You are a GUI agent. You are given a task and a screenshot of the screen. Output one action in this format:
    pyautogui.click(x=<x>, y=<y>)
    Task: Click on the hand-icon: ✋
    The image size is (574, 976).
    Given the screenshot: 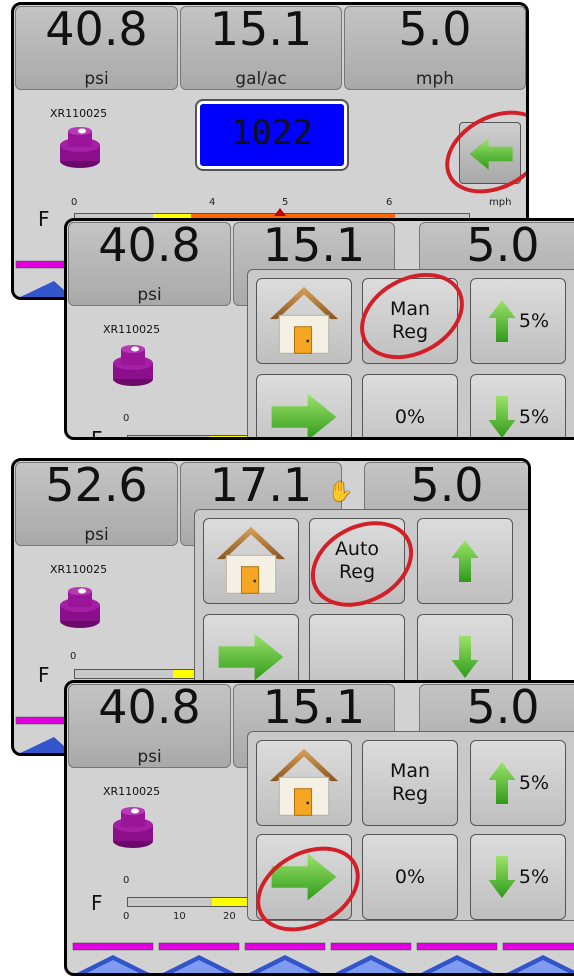 What is the action you would take?
    pyautogui.click(x=340, y=491)
    